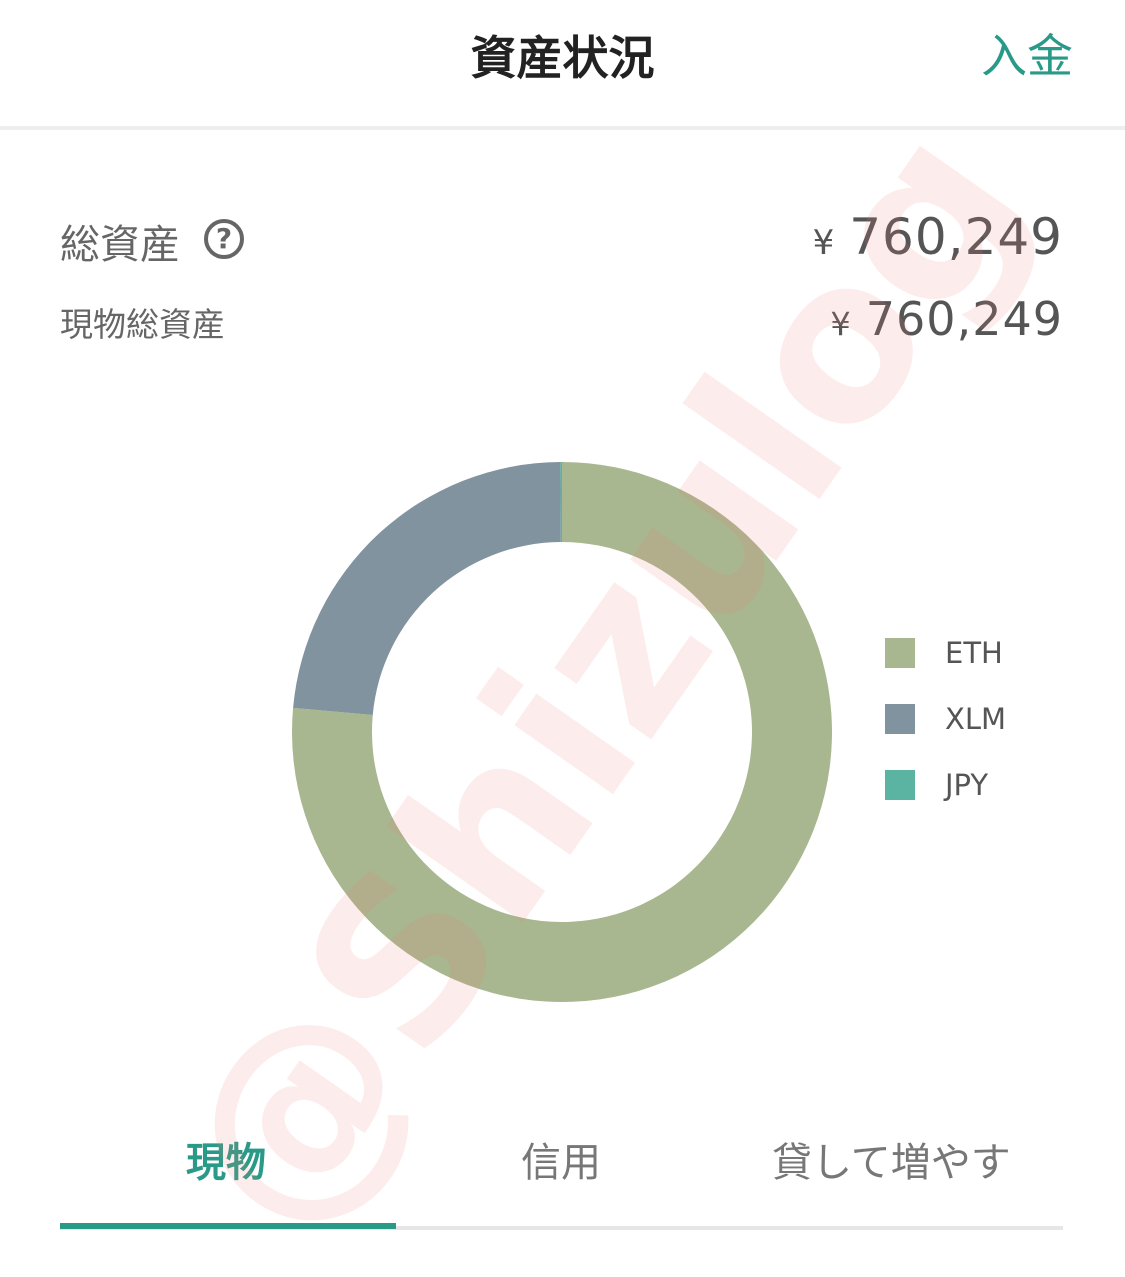 This screenshot has width=1125, height=1277. Describe the element at coordinates (226, 1159) in the screenshot. I see `tab-spot: 現物` at that location.